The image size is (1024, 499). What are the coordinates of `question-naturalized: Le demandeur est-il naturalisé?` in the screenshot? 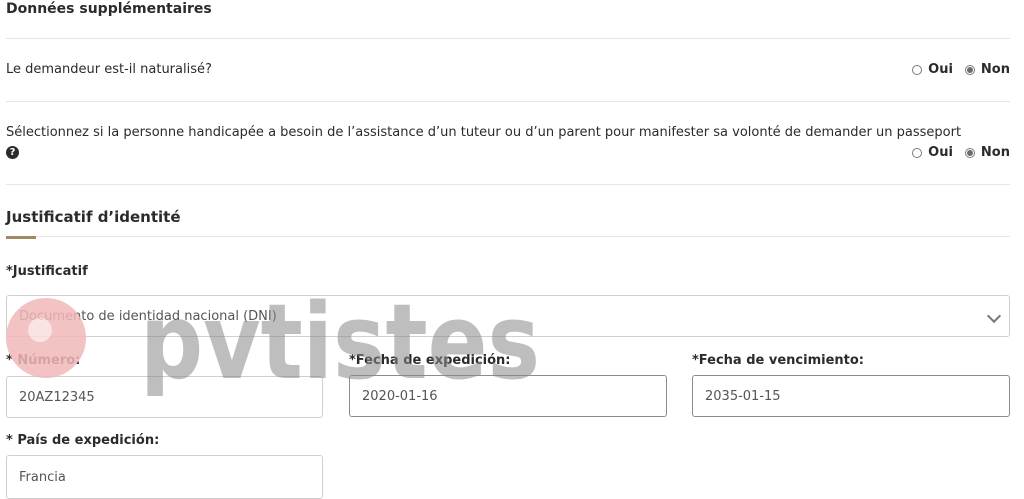 It's located at (109, 69).